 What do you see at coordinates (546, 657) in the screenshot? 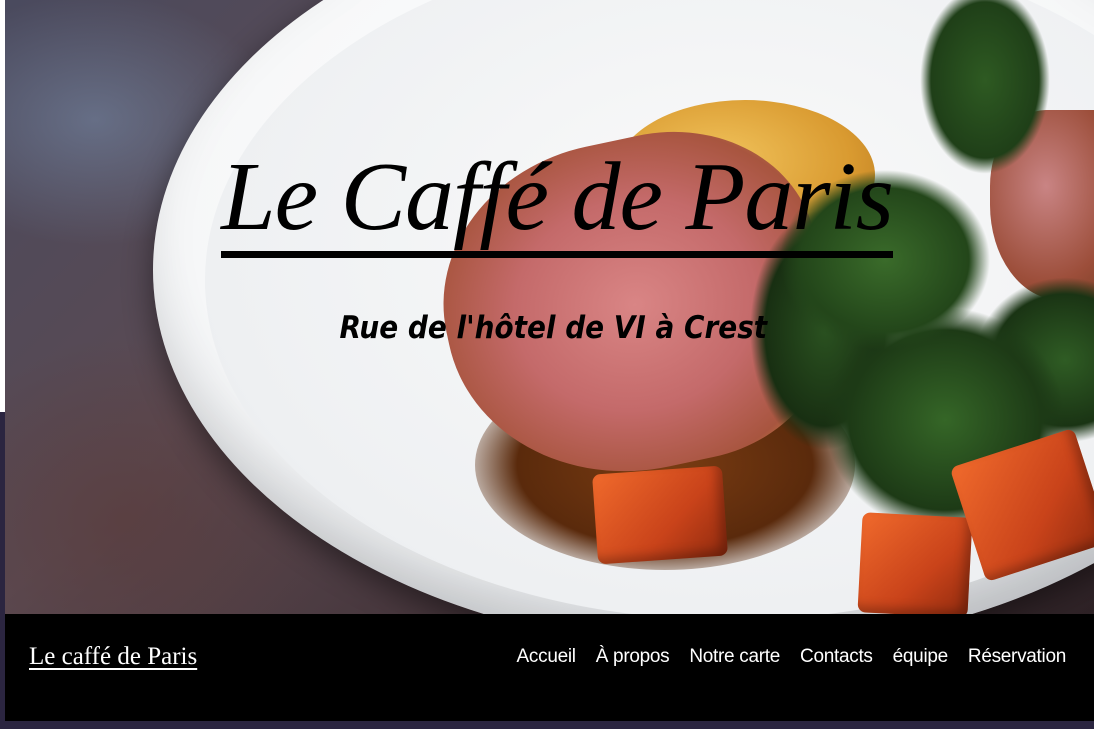
I see `nav-link-accueil: Accueil` at bounding box center [546, 657].